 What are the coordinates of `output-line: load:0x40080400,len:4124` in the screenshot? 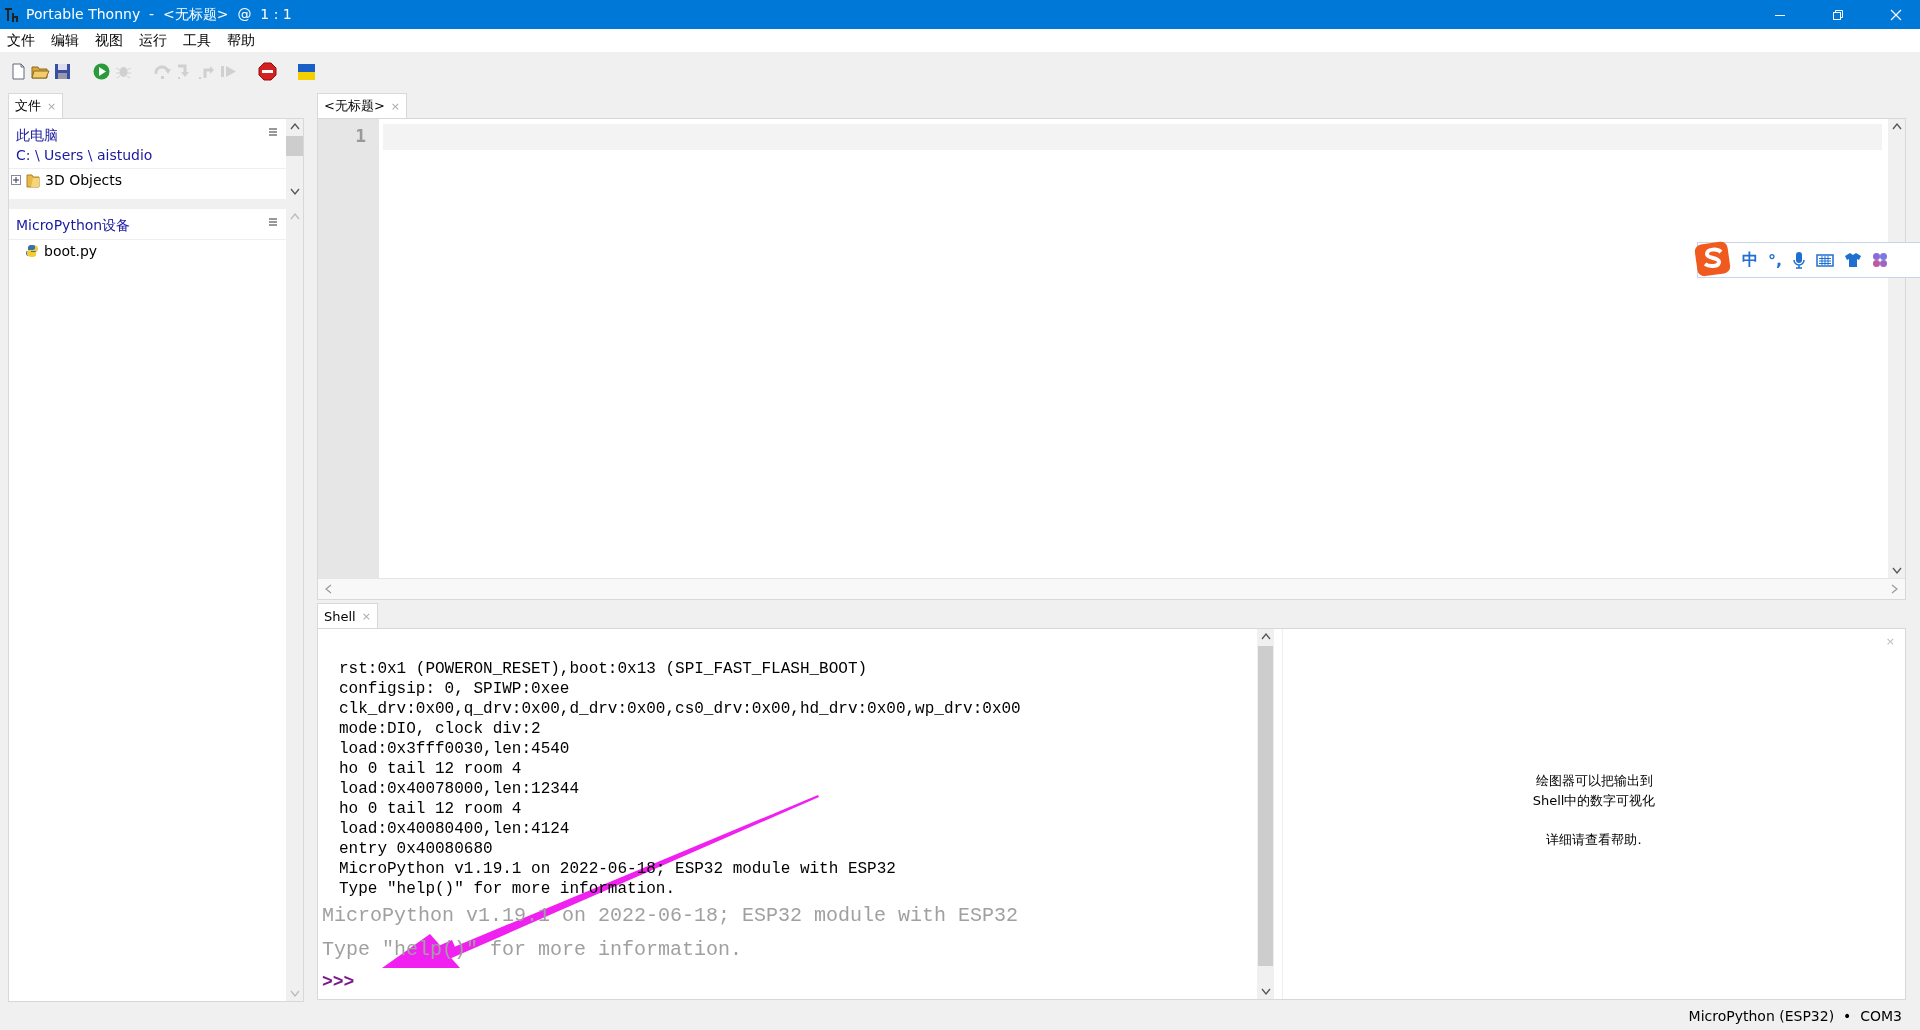 It's located at (454, 829).